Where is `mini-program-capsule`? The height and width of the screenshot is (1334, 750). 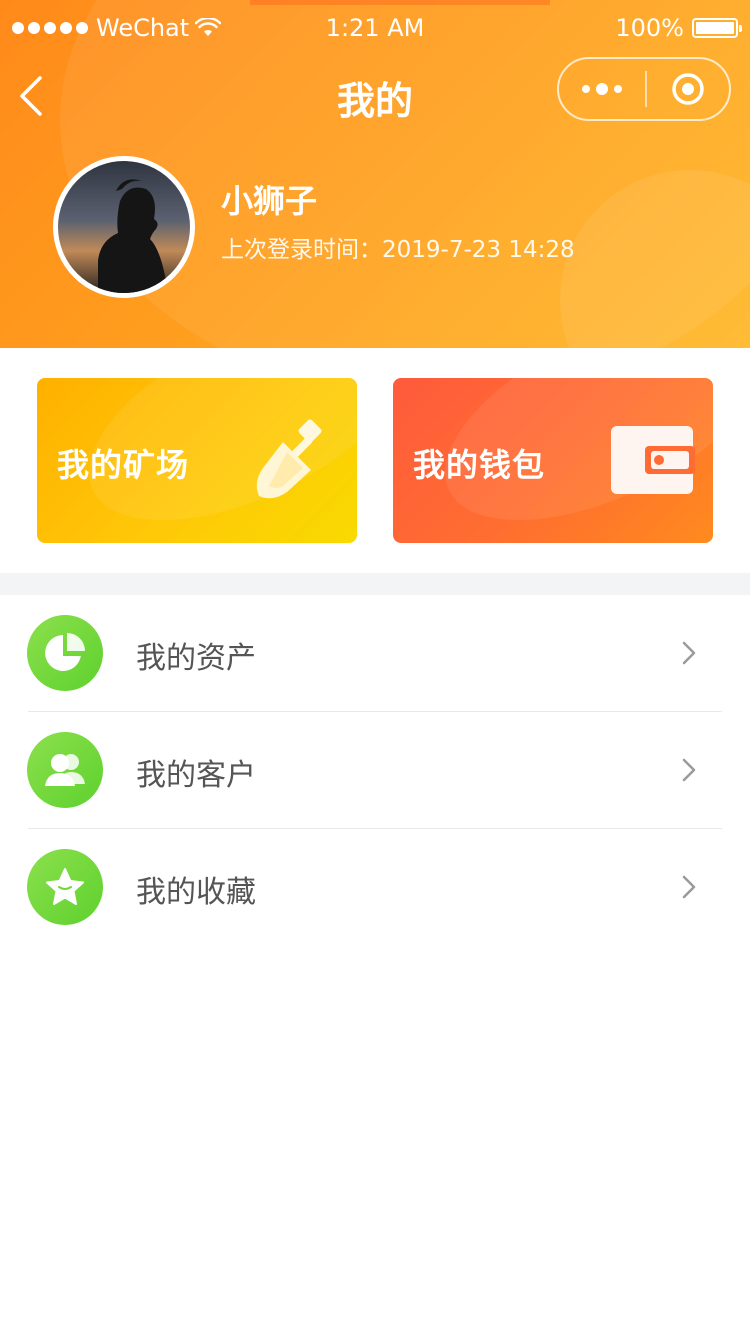
mini-program-capsule is located at coordinates (644, 89).